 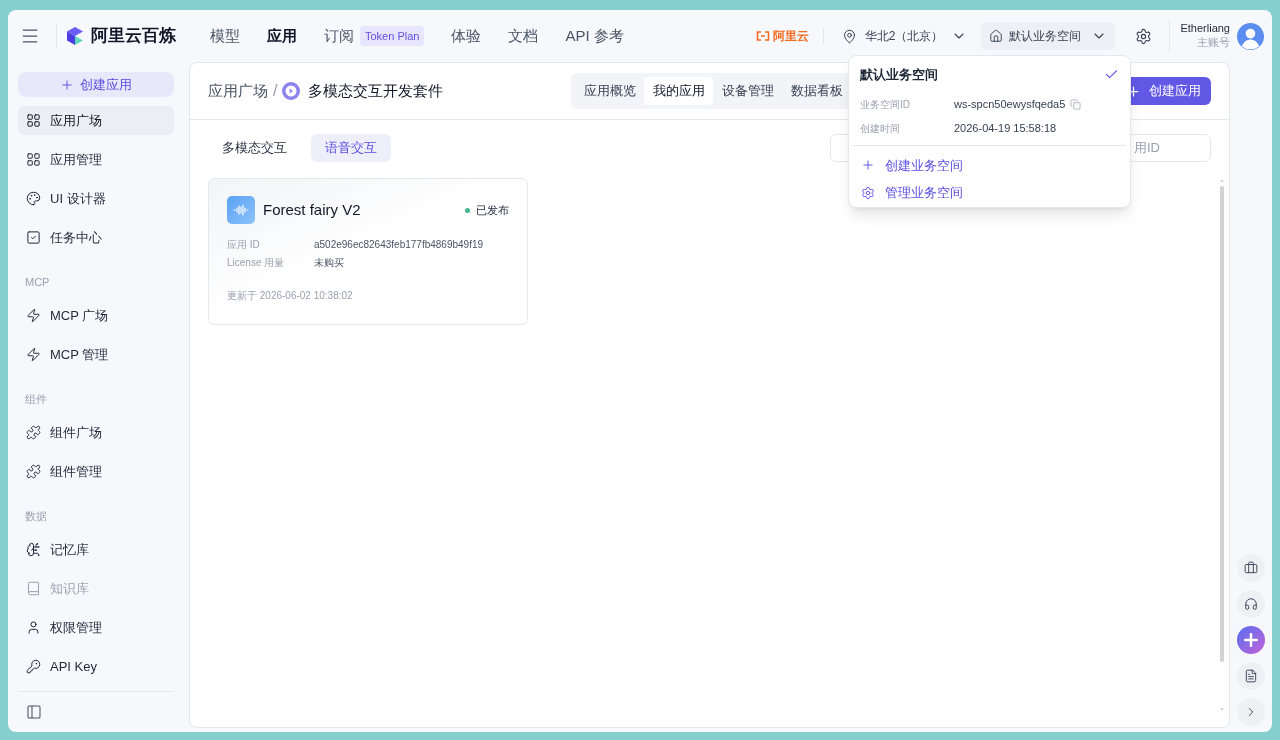 What do you see at coordinates (96, 85) in the screenshot?
I see `create-app-button: 创建应用` at bounding box center [96, 85].